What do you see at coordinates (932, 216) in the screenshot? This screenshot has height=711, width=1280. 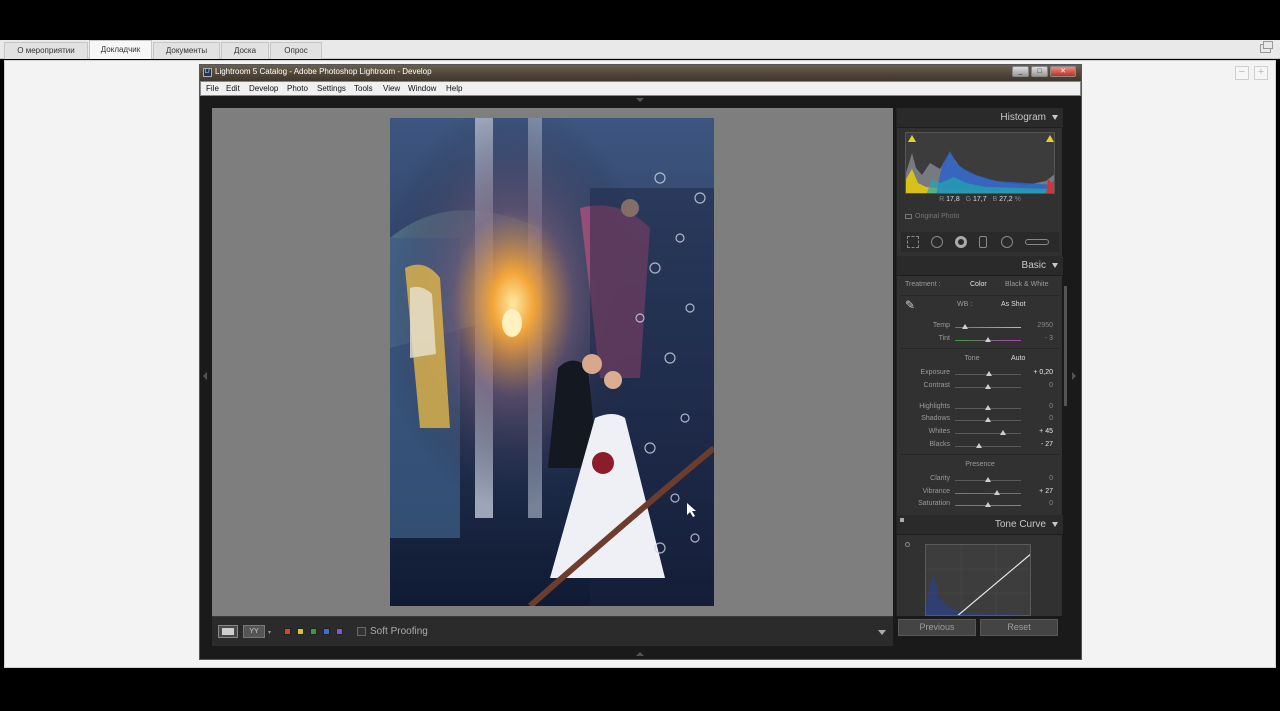 I see `original-photo-toggle: Original Photo` at bounding box center [932, 216].